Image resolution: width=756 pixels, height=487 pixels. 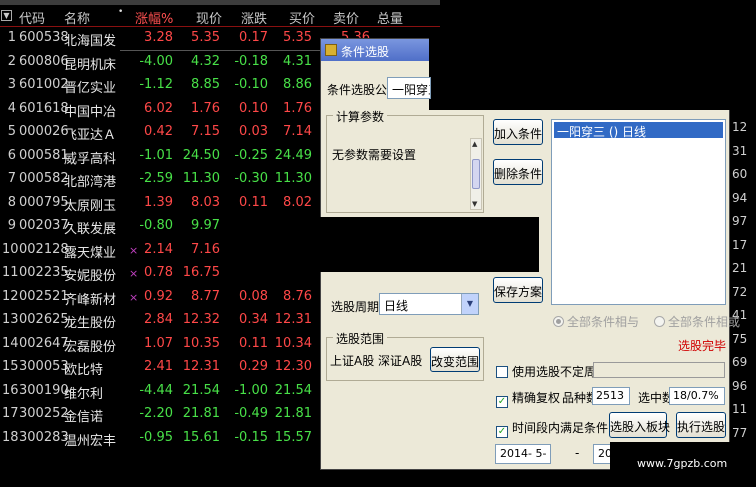 What do you see at coordinates (251, 390) in the screenshot?
I see `price-change: -1.00` at bounding box center [251, 390].